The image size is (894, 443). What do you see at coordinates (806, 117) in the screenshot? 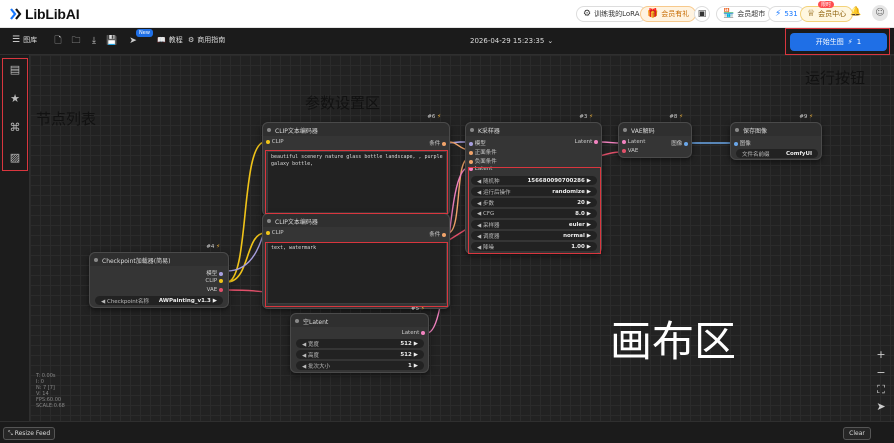
I see `node-id: #9 ⚡` at bounding box center [806, 117].